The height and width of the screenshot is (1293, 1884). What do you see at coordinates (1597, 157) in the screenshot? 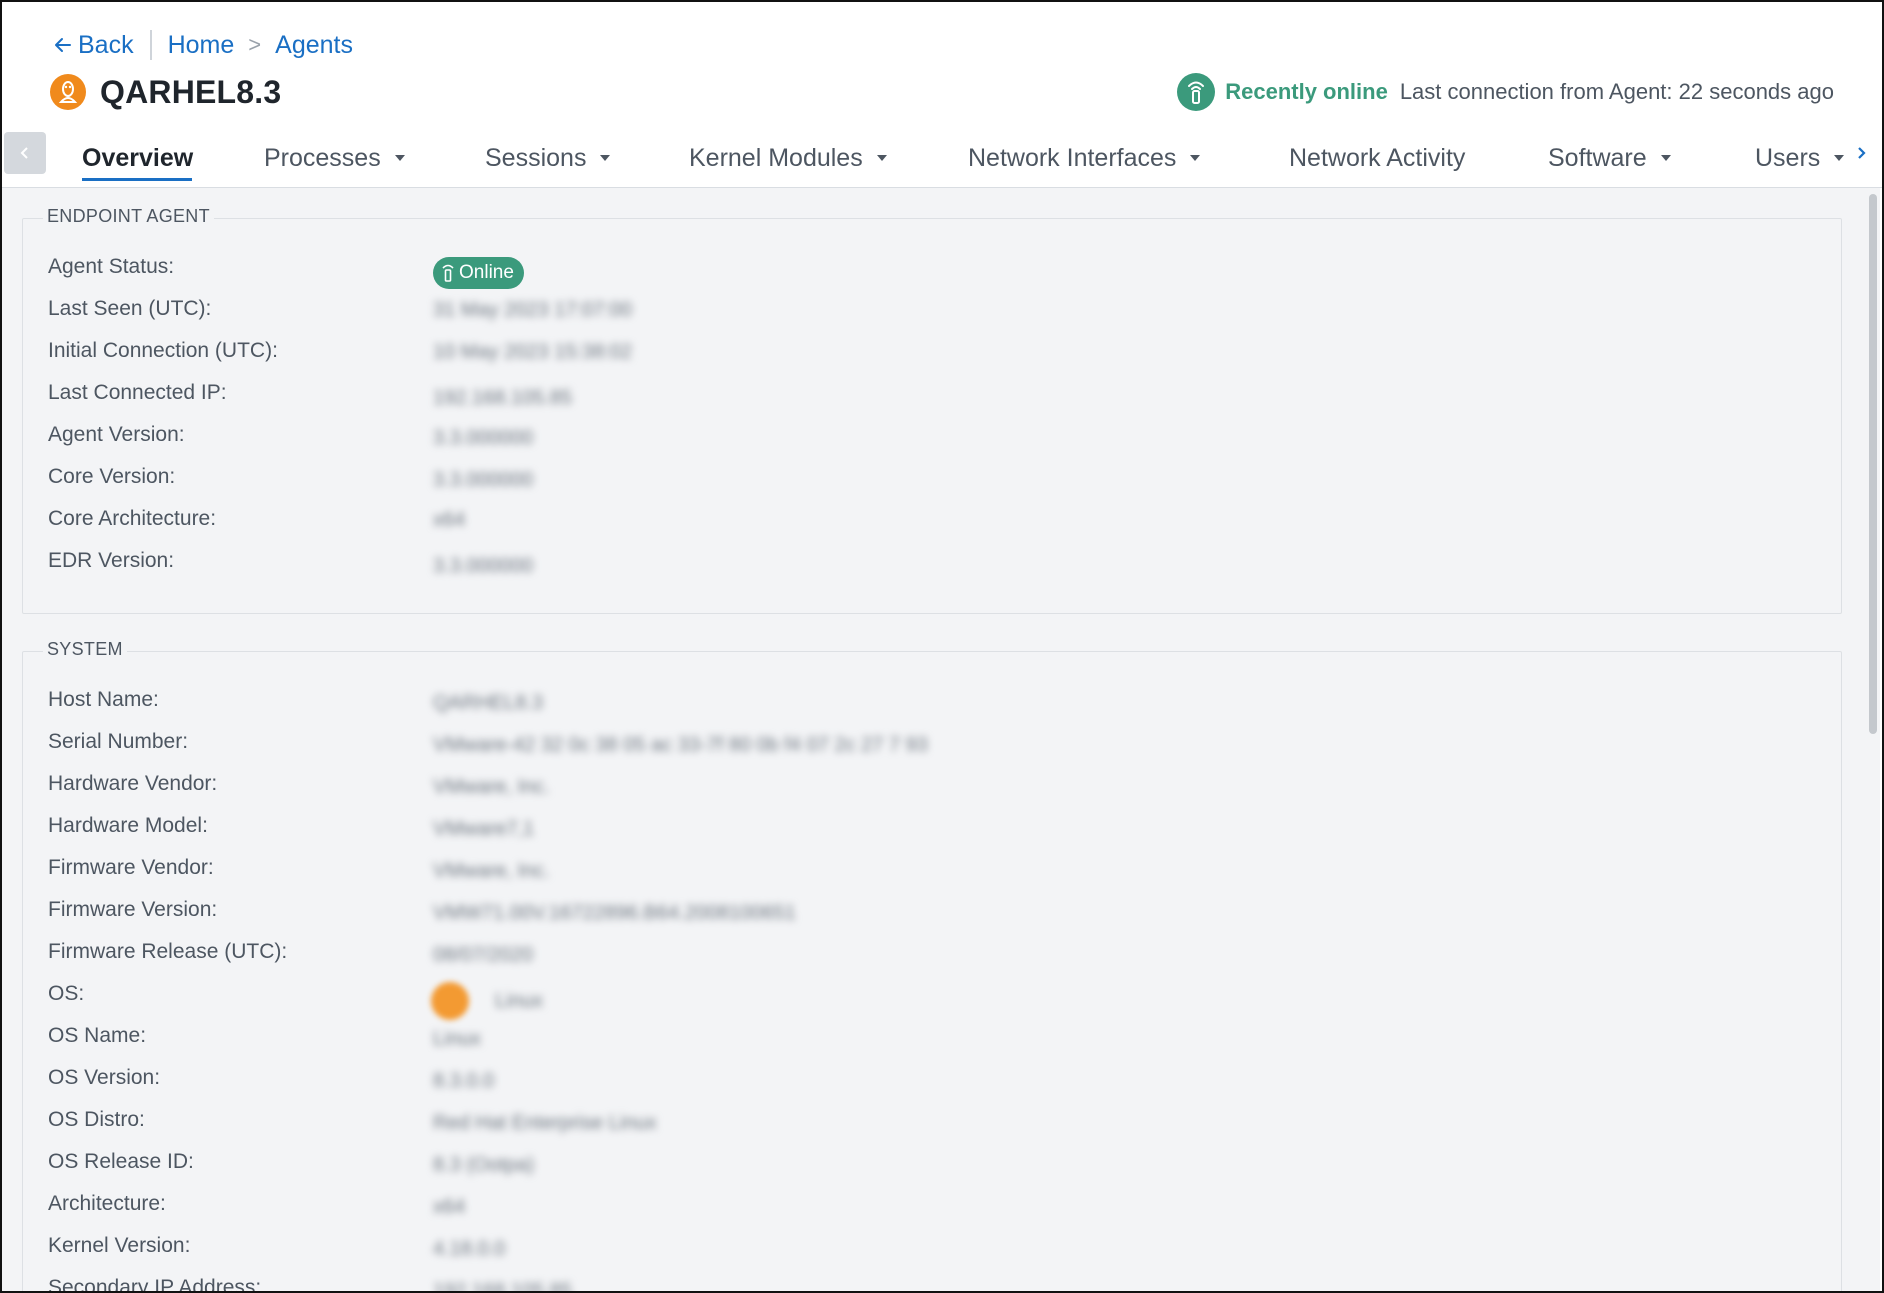
I see `tab-label: Software` at bounding box center [1597, 157].